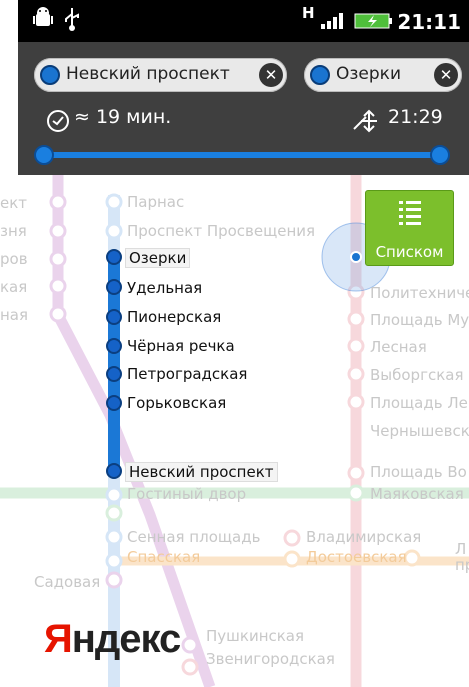  Describe the element at coordinates (67, 582) in the screenshot. I see `station-label: Садовая` at that location.